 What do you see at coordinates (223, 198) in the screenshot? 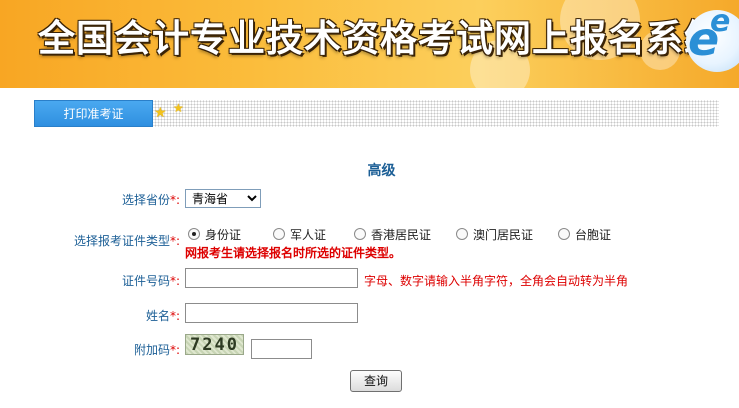
I see `province-select: 青海省` at bounding box center [223, 198].